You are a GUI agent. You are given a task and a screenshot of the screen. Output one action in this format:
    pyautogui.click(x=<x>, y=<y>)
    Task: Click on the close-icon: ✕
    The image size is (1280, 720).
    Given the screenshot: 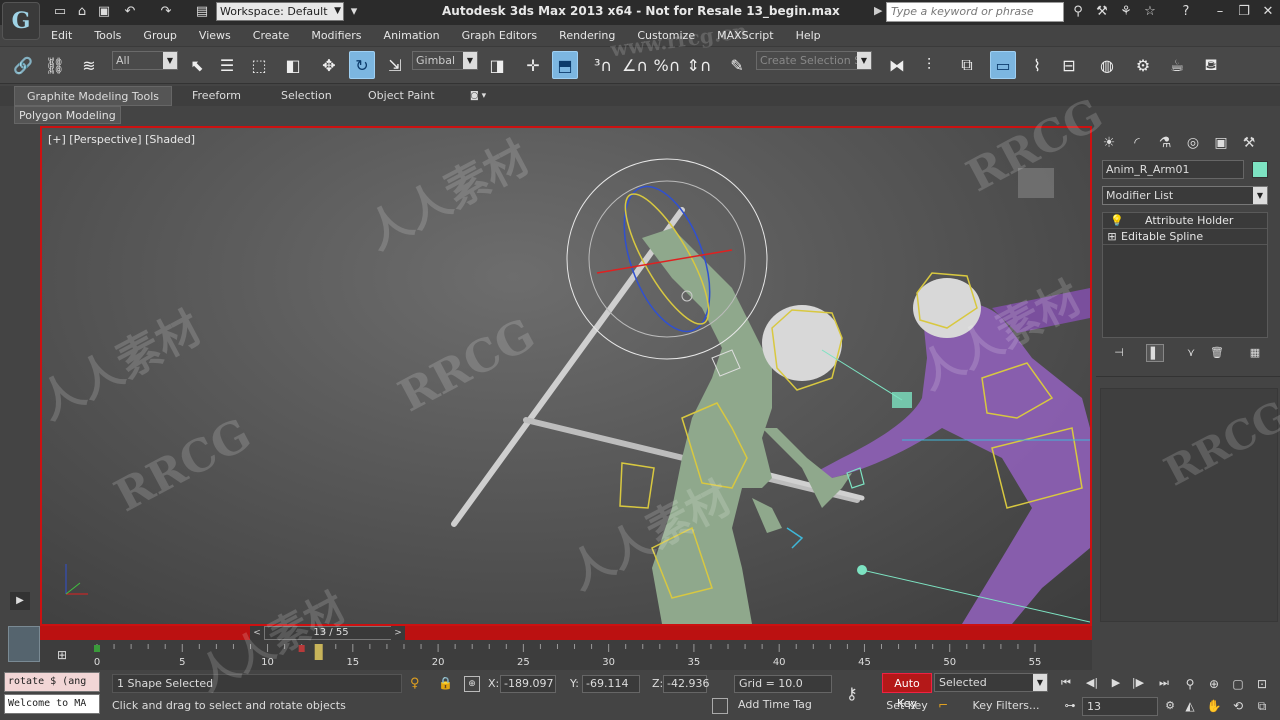 What is the action you would take?
    pyautogui.click(x=1268, y=12)
    